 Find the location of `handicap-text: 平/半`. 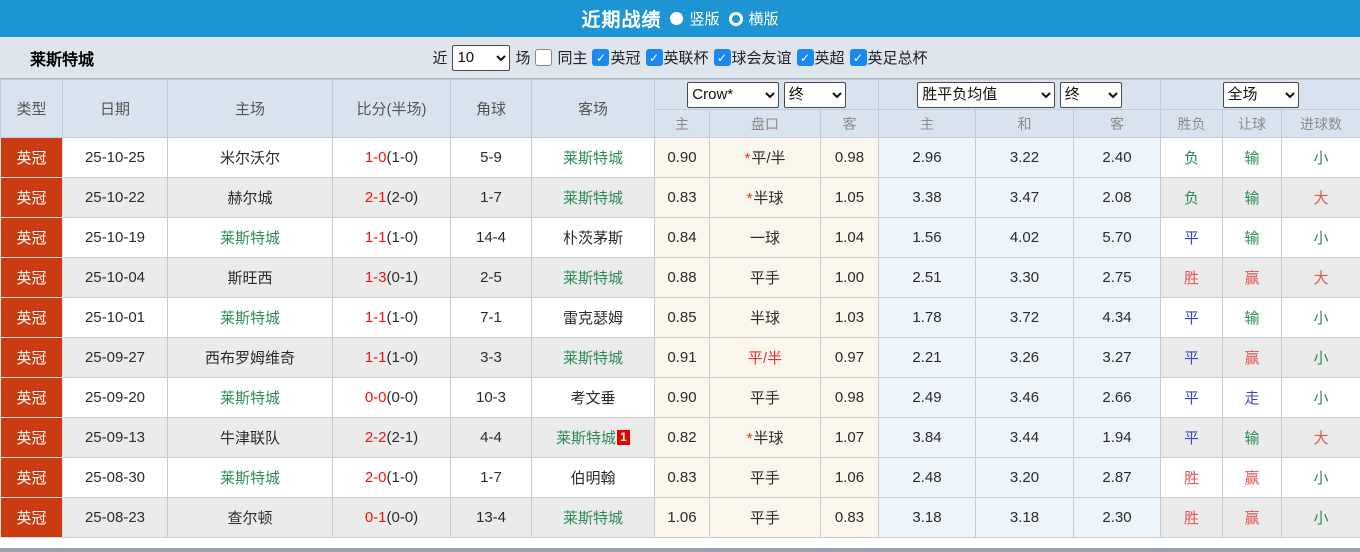

handicap-text: 平/半 is located at coordinates (765, 358).